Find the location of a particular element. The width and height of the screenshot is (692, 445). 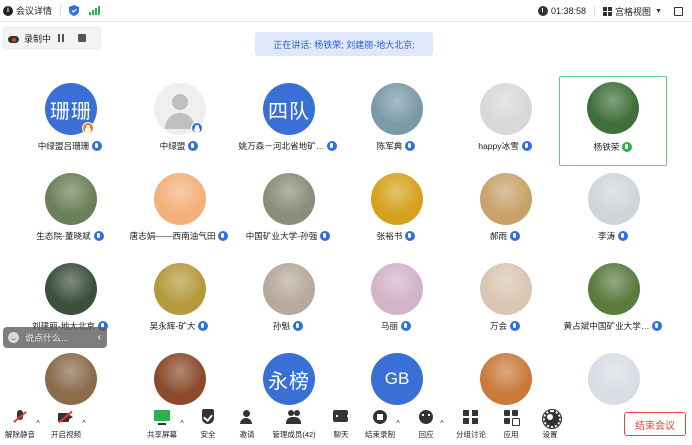

participant-tile: 吴永辉-矿大 is located at coordinates (179, 301).